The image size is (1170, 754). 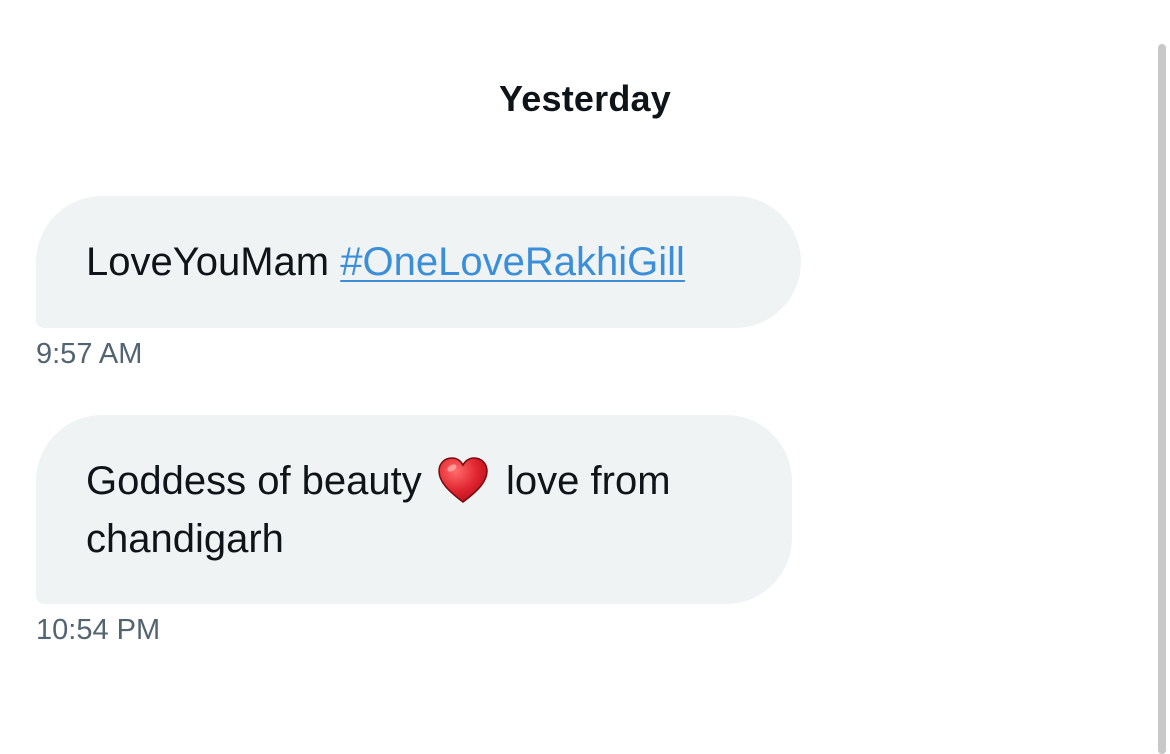 What do you see at coordinates (463, 480) in the screenshot?
I see `heart-emoji-icon` at bounding box center [463, 480].